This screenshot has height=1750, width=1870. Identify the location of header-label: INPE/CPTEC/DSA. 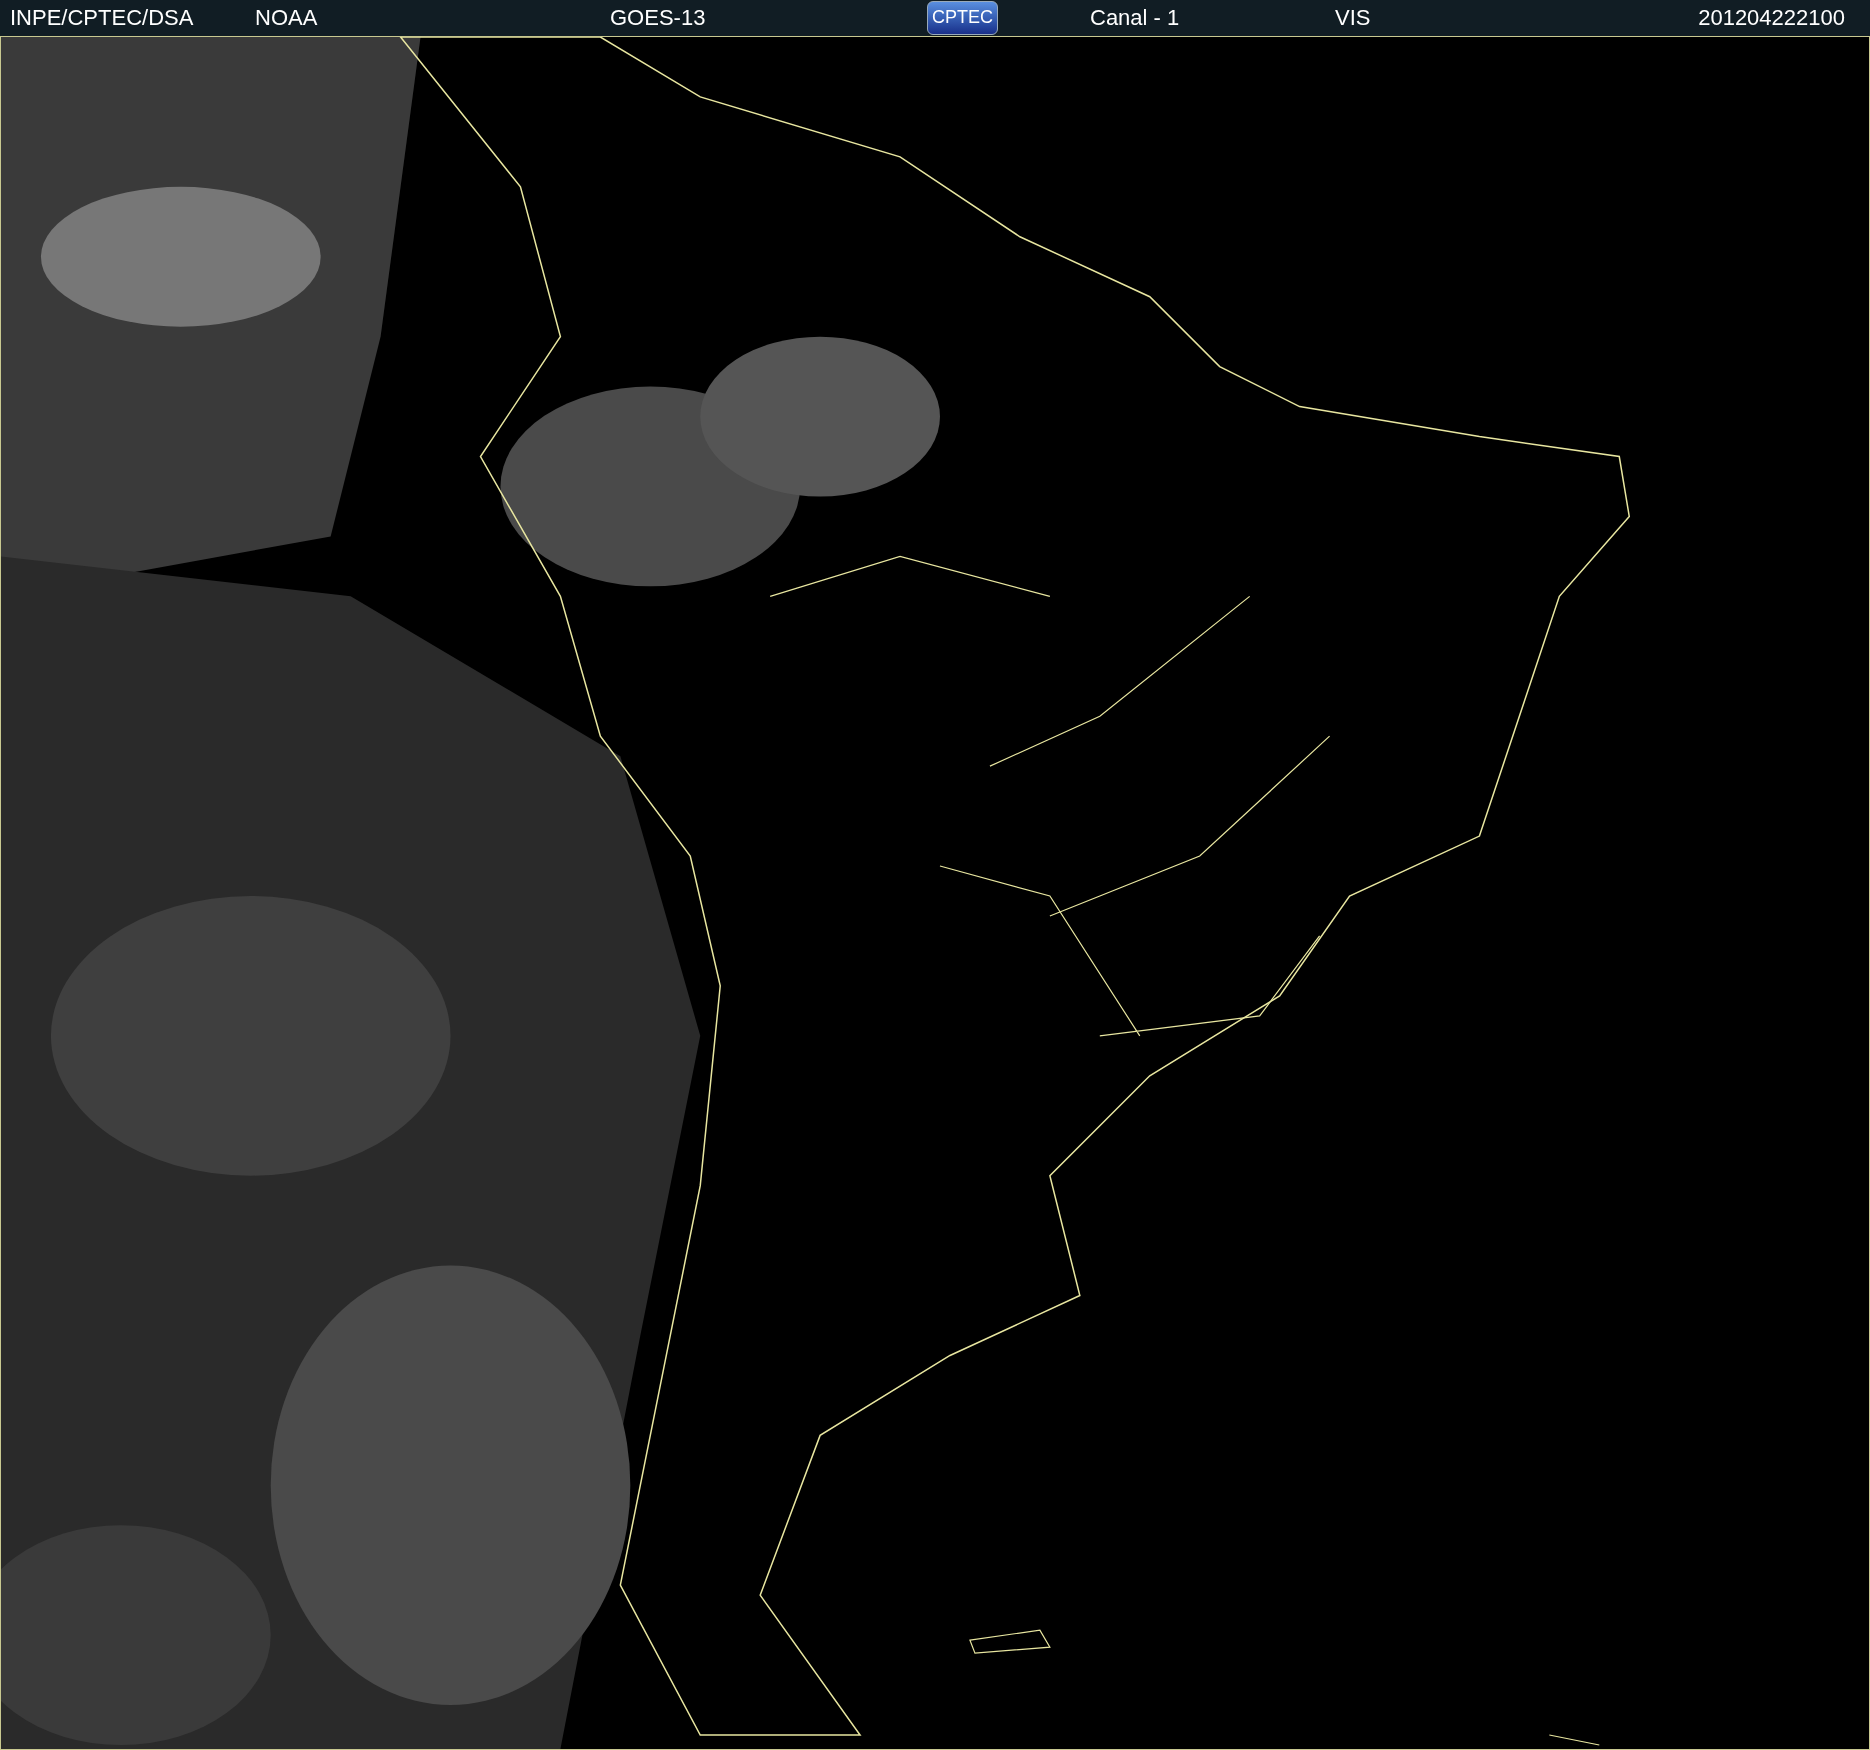
(102, 17).